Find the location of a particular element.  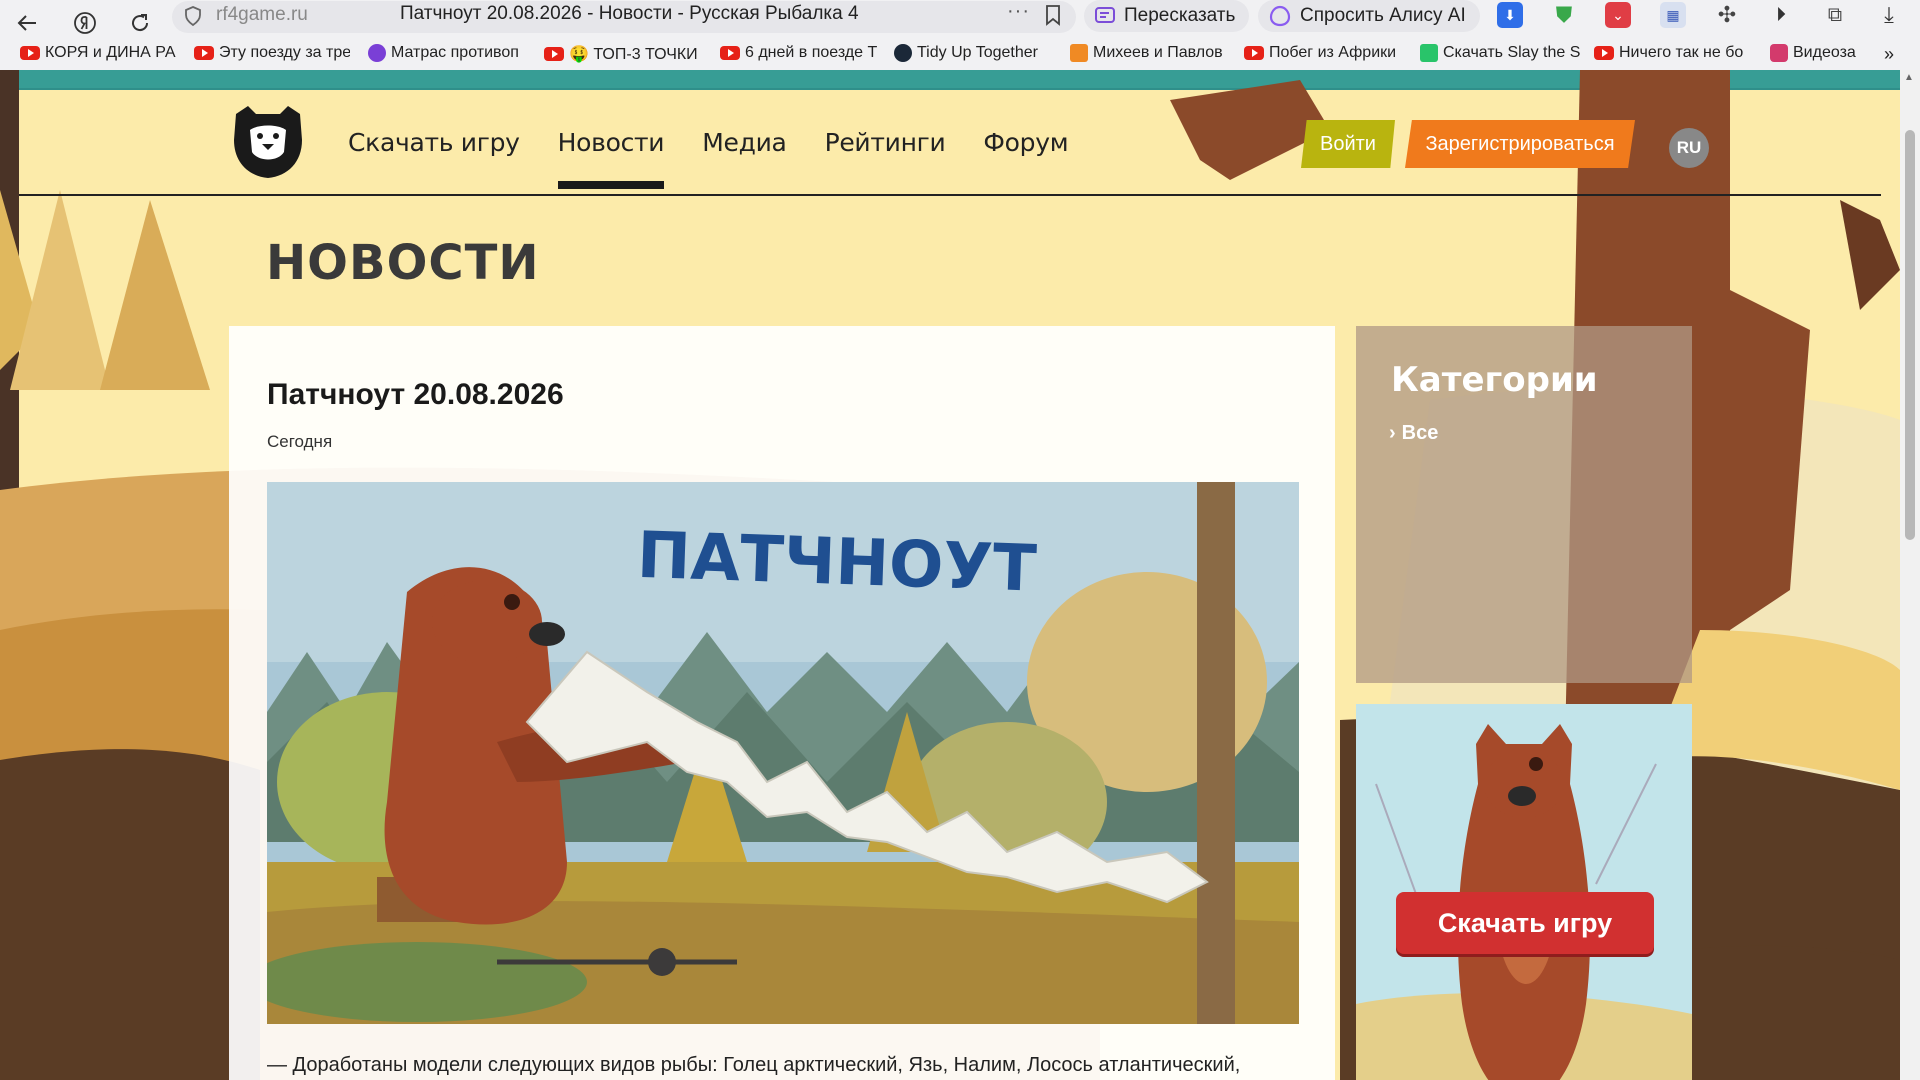

video-app-icon is located at coordinates (1779, 53).